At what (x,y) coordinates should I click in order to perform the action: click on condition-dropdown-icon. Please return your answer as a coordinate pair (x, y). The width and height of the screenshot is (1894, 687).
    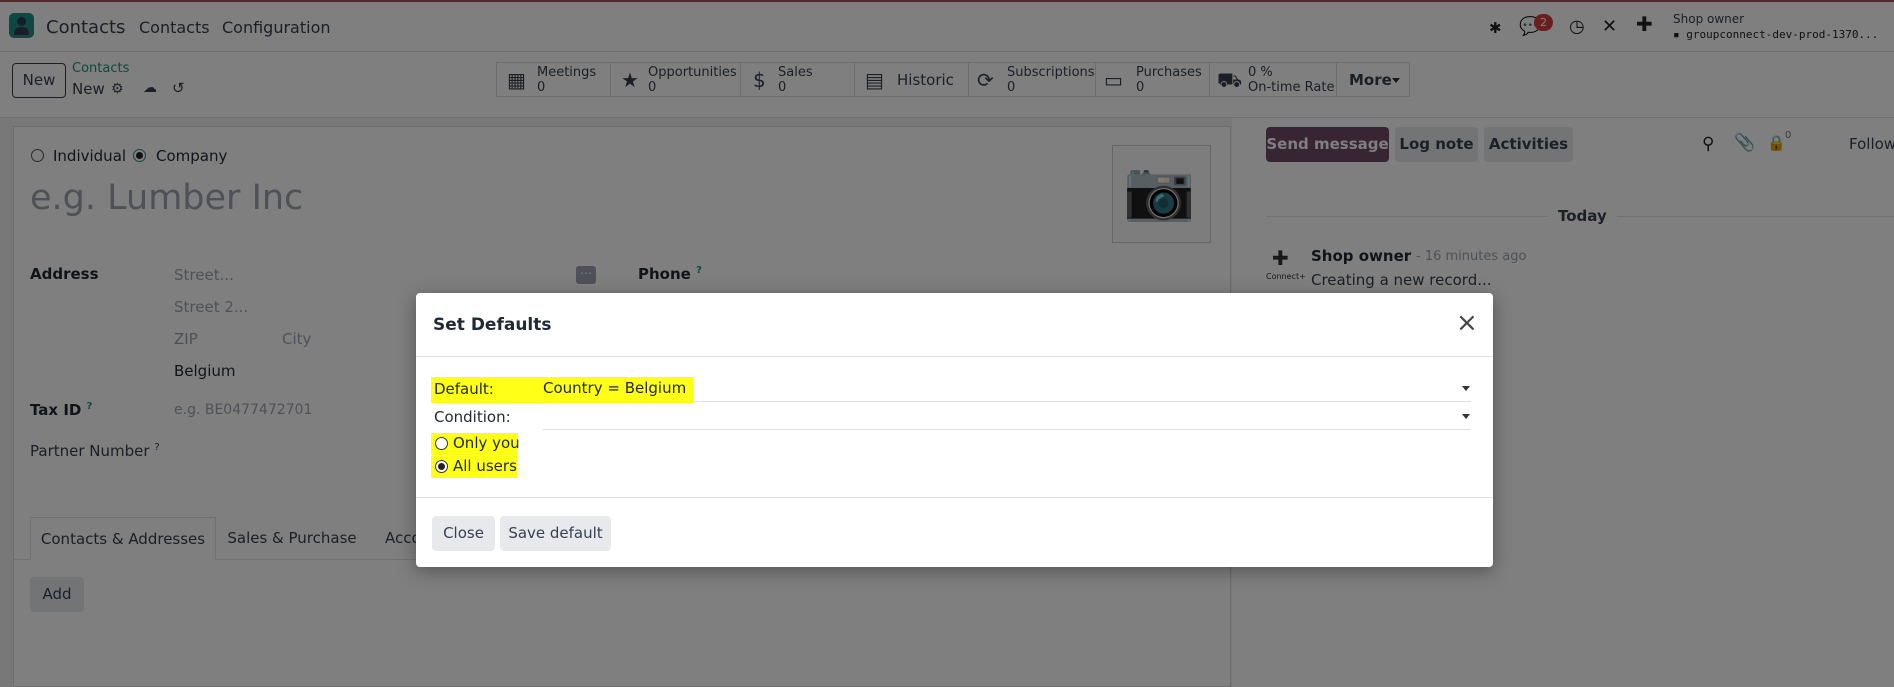
    Looking at the image, I should click on (1466, 416).